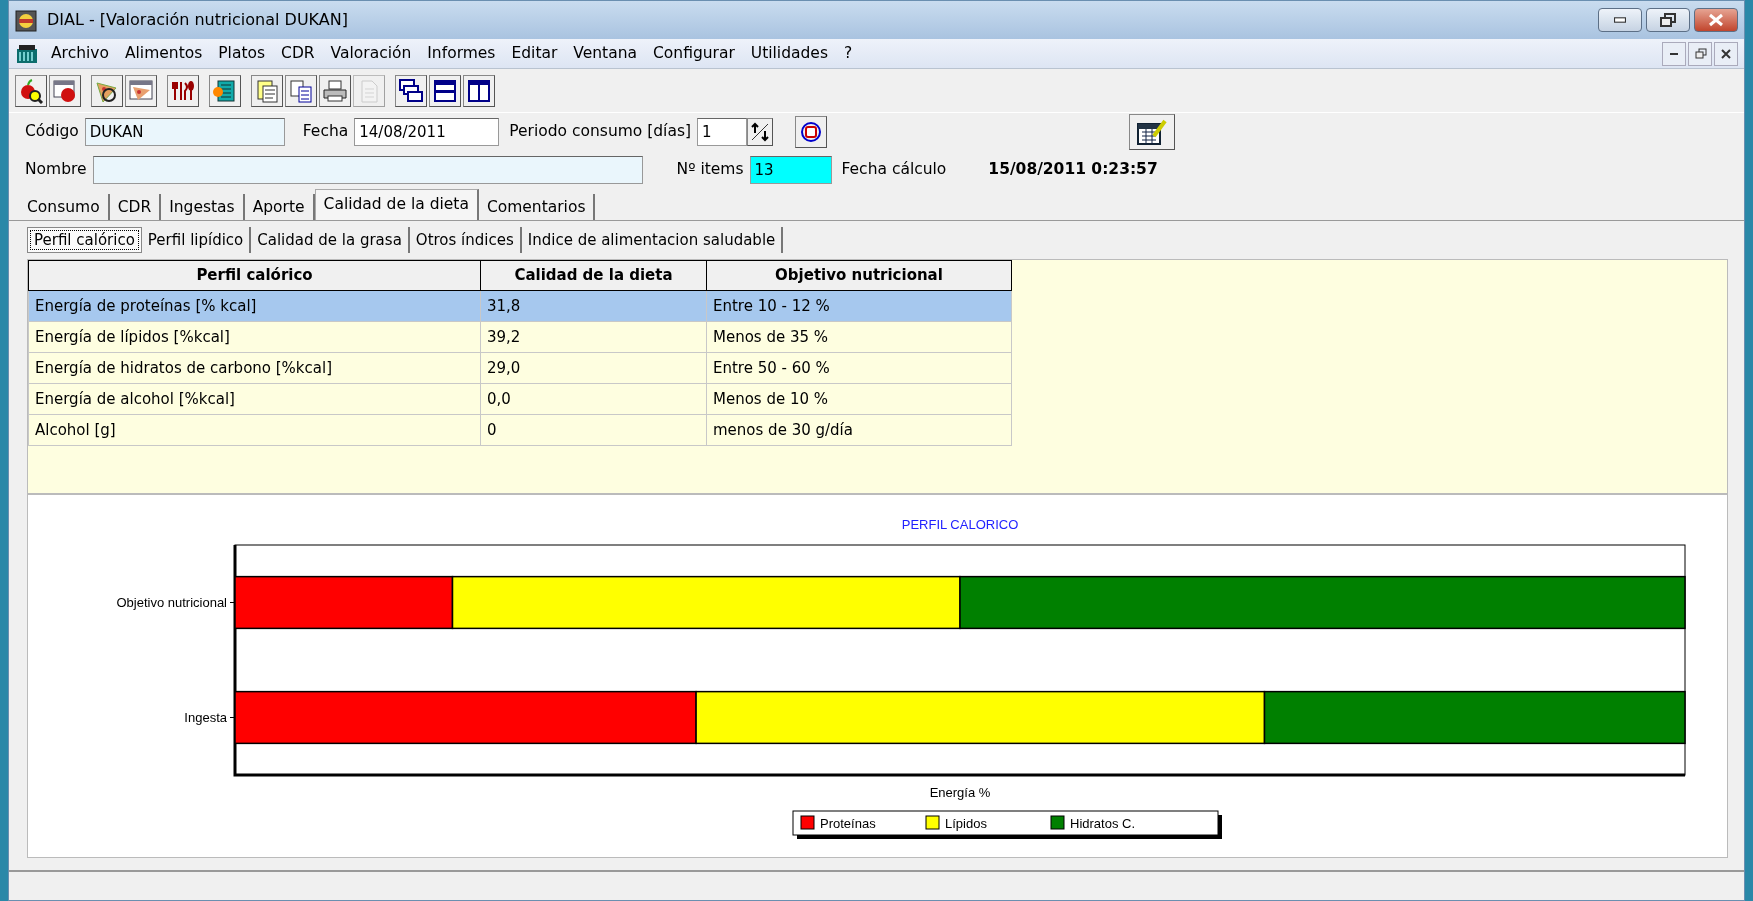 This screenshot has width=1753, height=901. Describe the element at coordinates (960, 524) in the screenshot. I see `chart-title: PERFIL CALORICO` at that location.